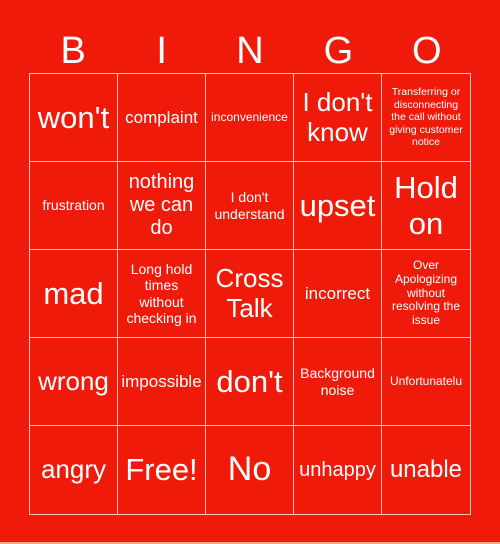 The image size is (500, 544). I want to click on bingo-cell: Long hold times without checking in, so click(162, 294).